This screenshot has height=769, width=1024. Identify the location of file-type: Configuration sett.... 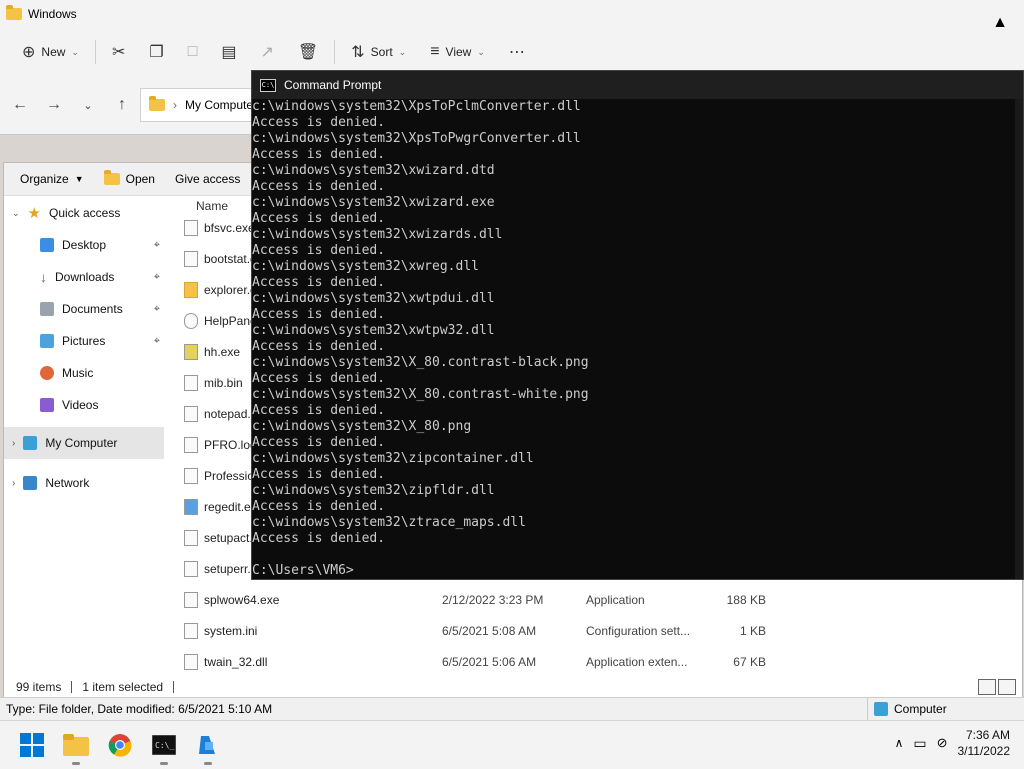
(638, 631).